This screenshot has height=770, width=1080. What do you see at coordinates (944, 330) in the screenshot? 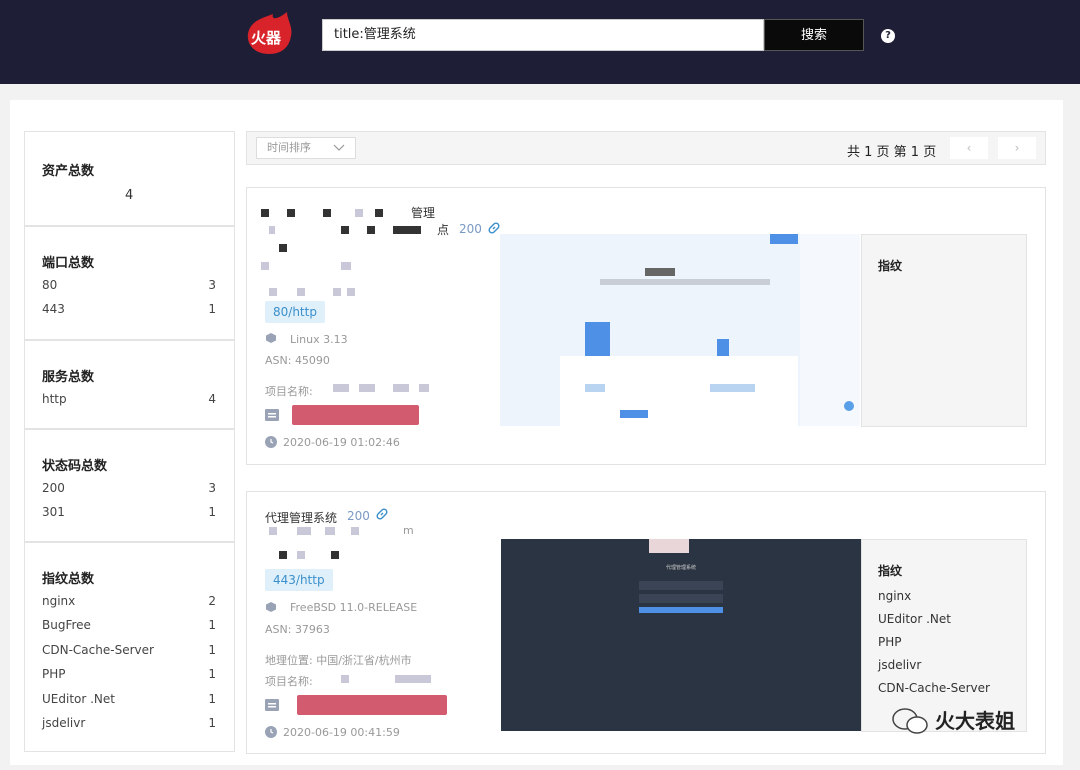
I see `fingerprint-panel: 指纹` at bounding box center [944, 330].